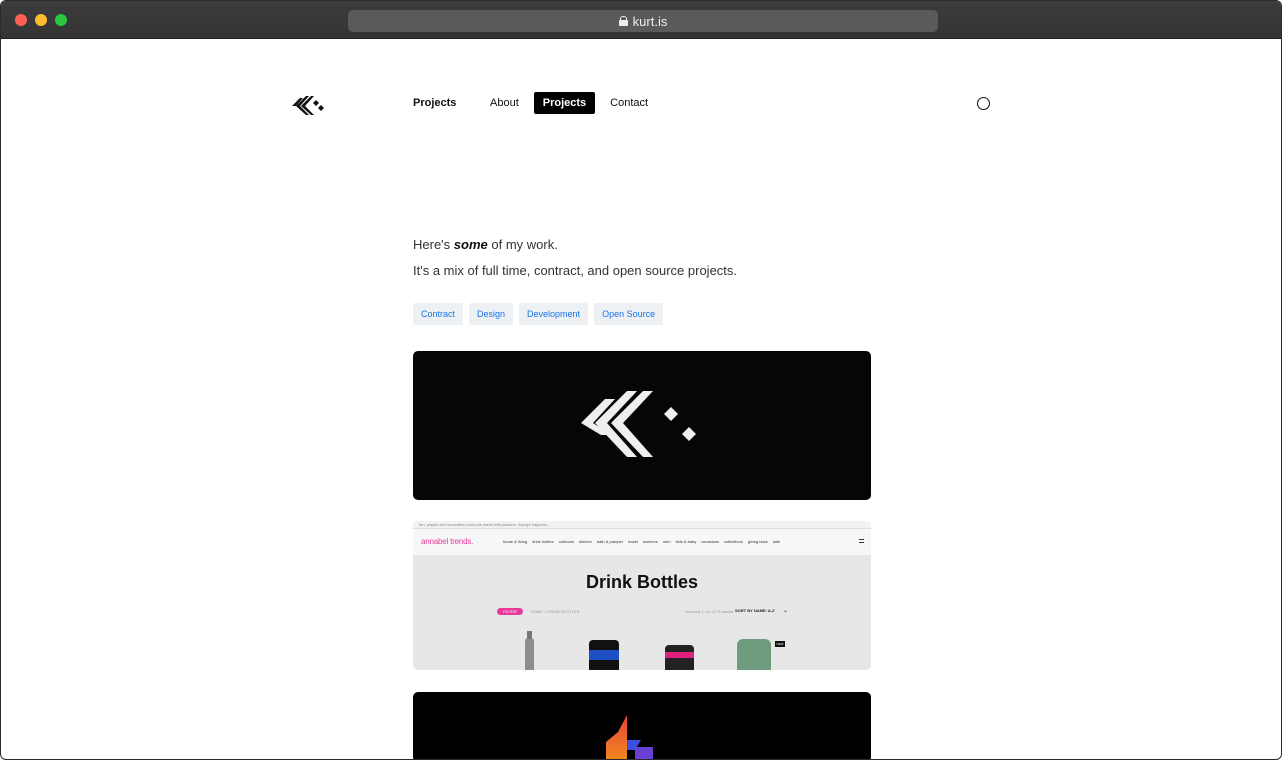  What do you see at coordinates (754, 654) in the screenshot?
I see `product-jar-green-image` at bounding box center [754, 654].